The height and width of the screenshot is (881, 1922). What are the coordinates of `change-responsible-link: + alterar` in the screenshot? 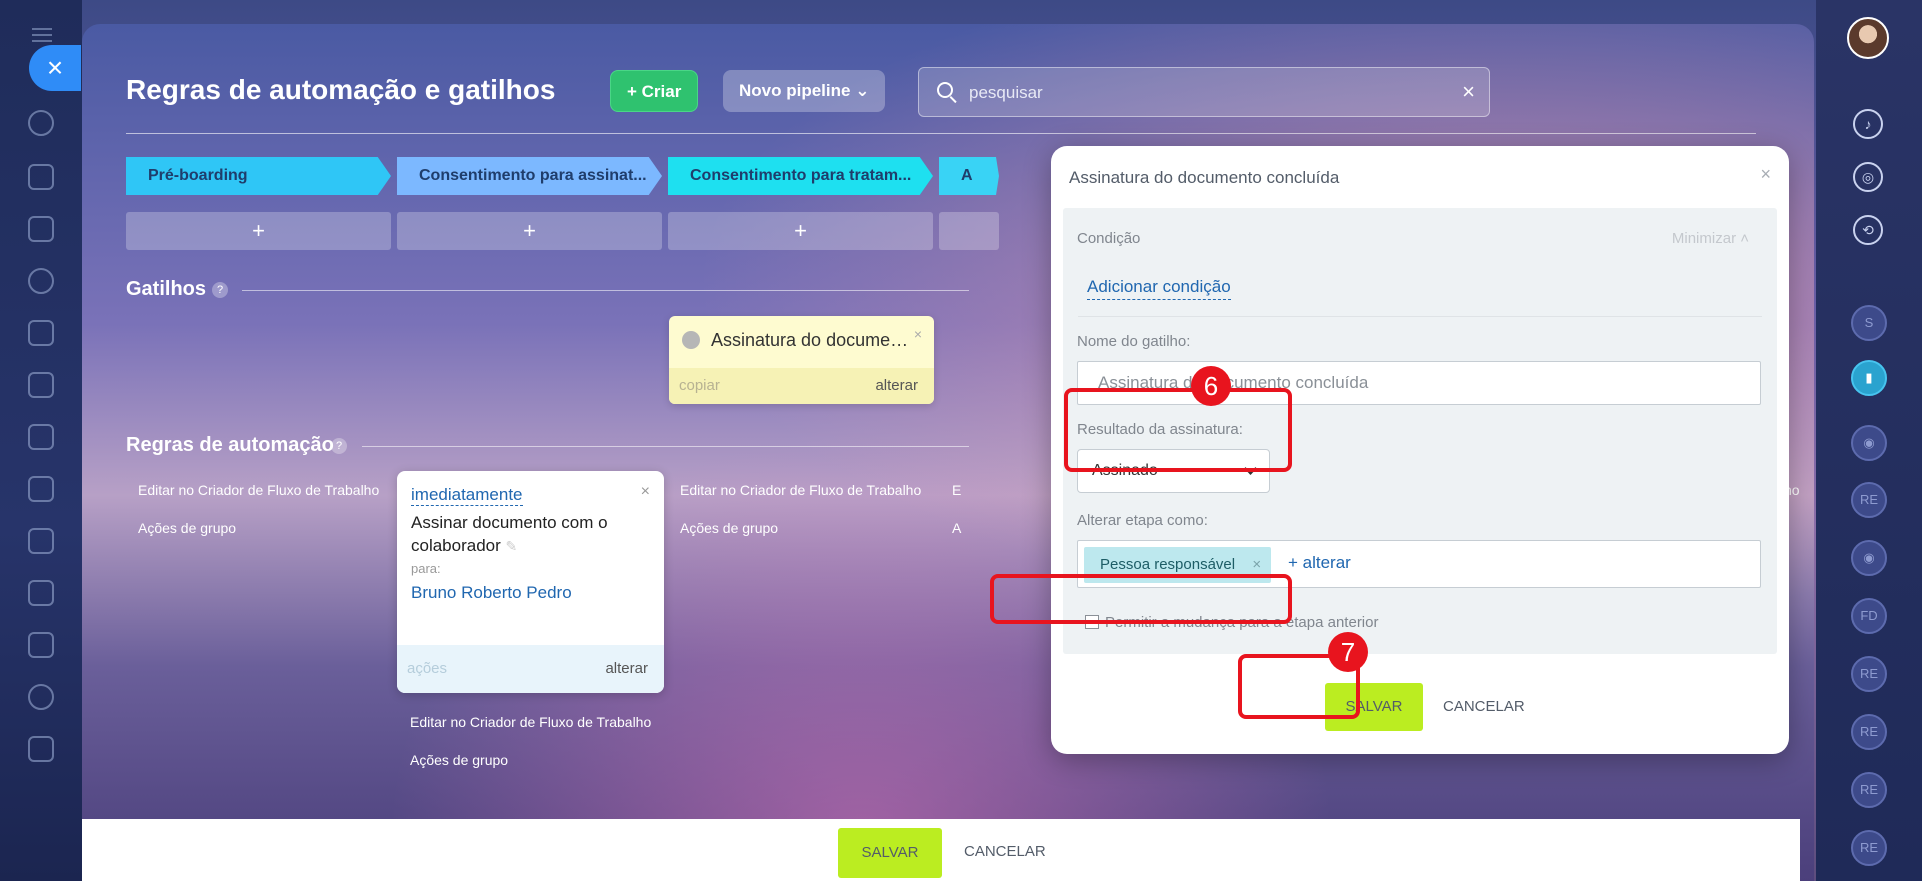 It's located at (1319, 563).